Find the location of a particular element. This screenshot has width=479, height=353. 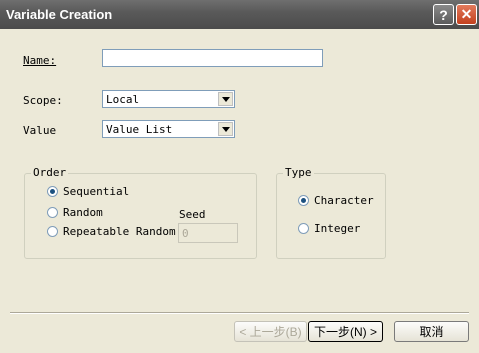

scope-dropdown: Local is located at coordinates (168, 99).